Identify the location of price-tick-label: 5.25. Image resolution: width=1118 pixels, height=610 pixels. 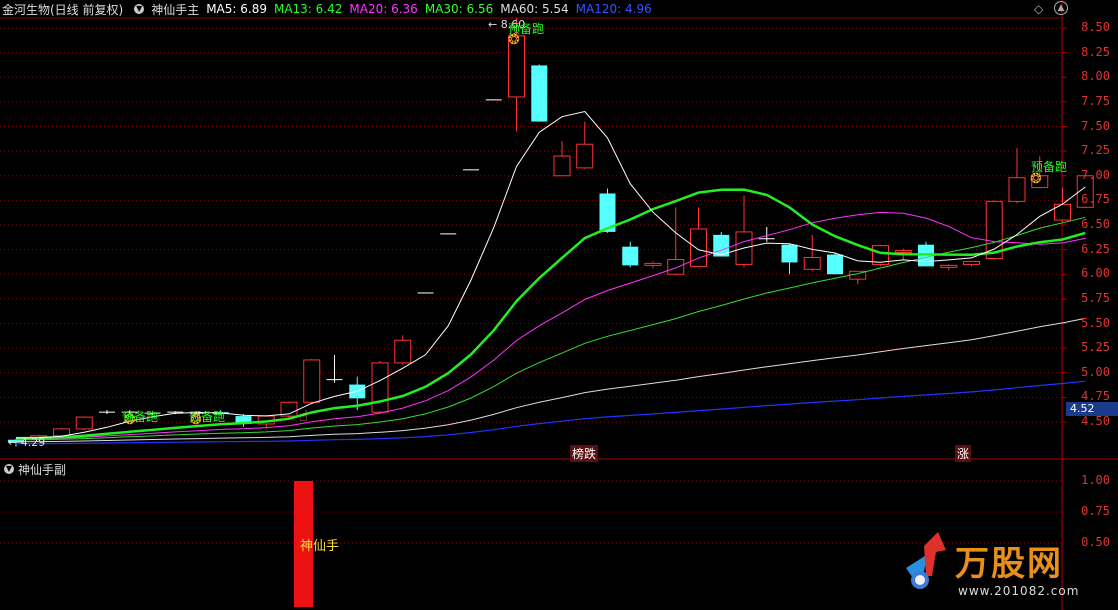
(1095, 347).